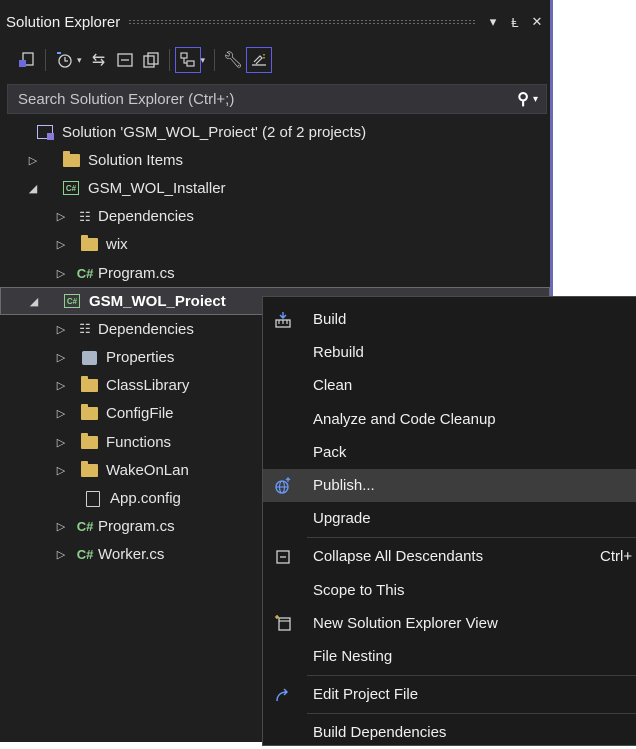  I want to click on pending-filter-dropdown-icon: ▾, so click(79, 60).